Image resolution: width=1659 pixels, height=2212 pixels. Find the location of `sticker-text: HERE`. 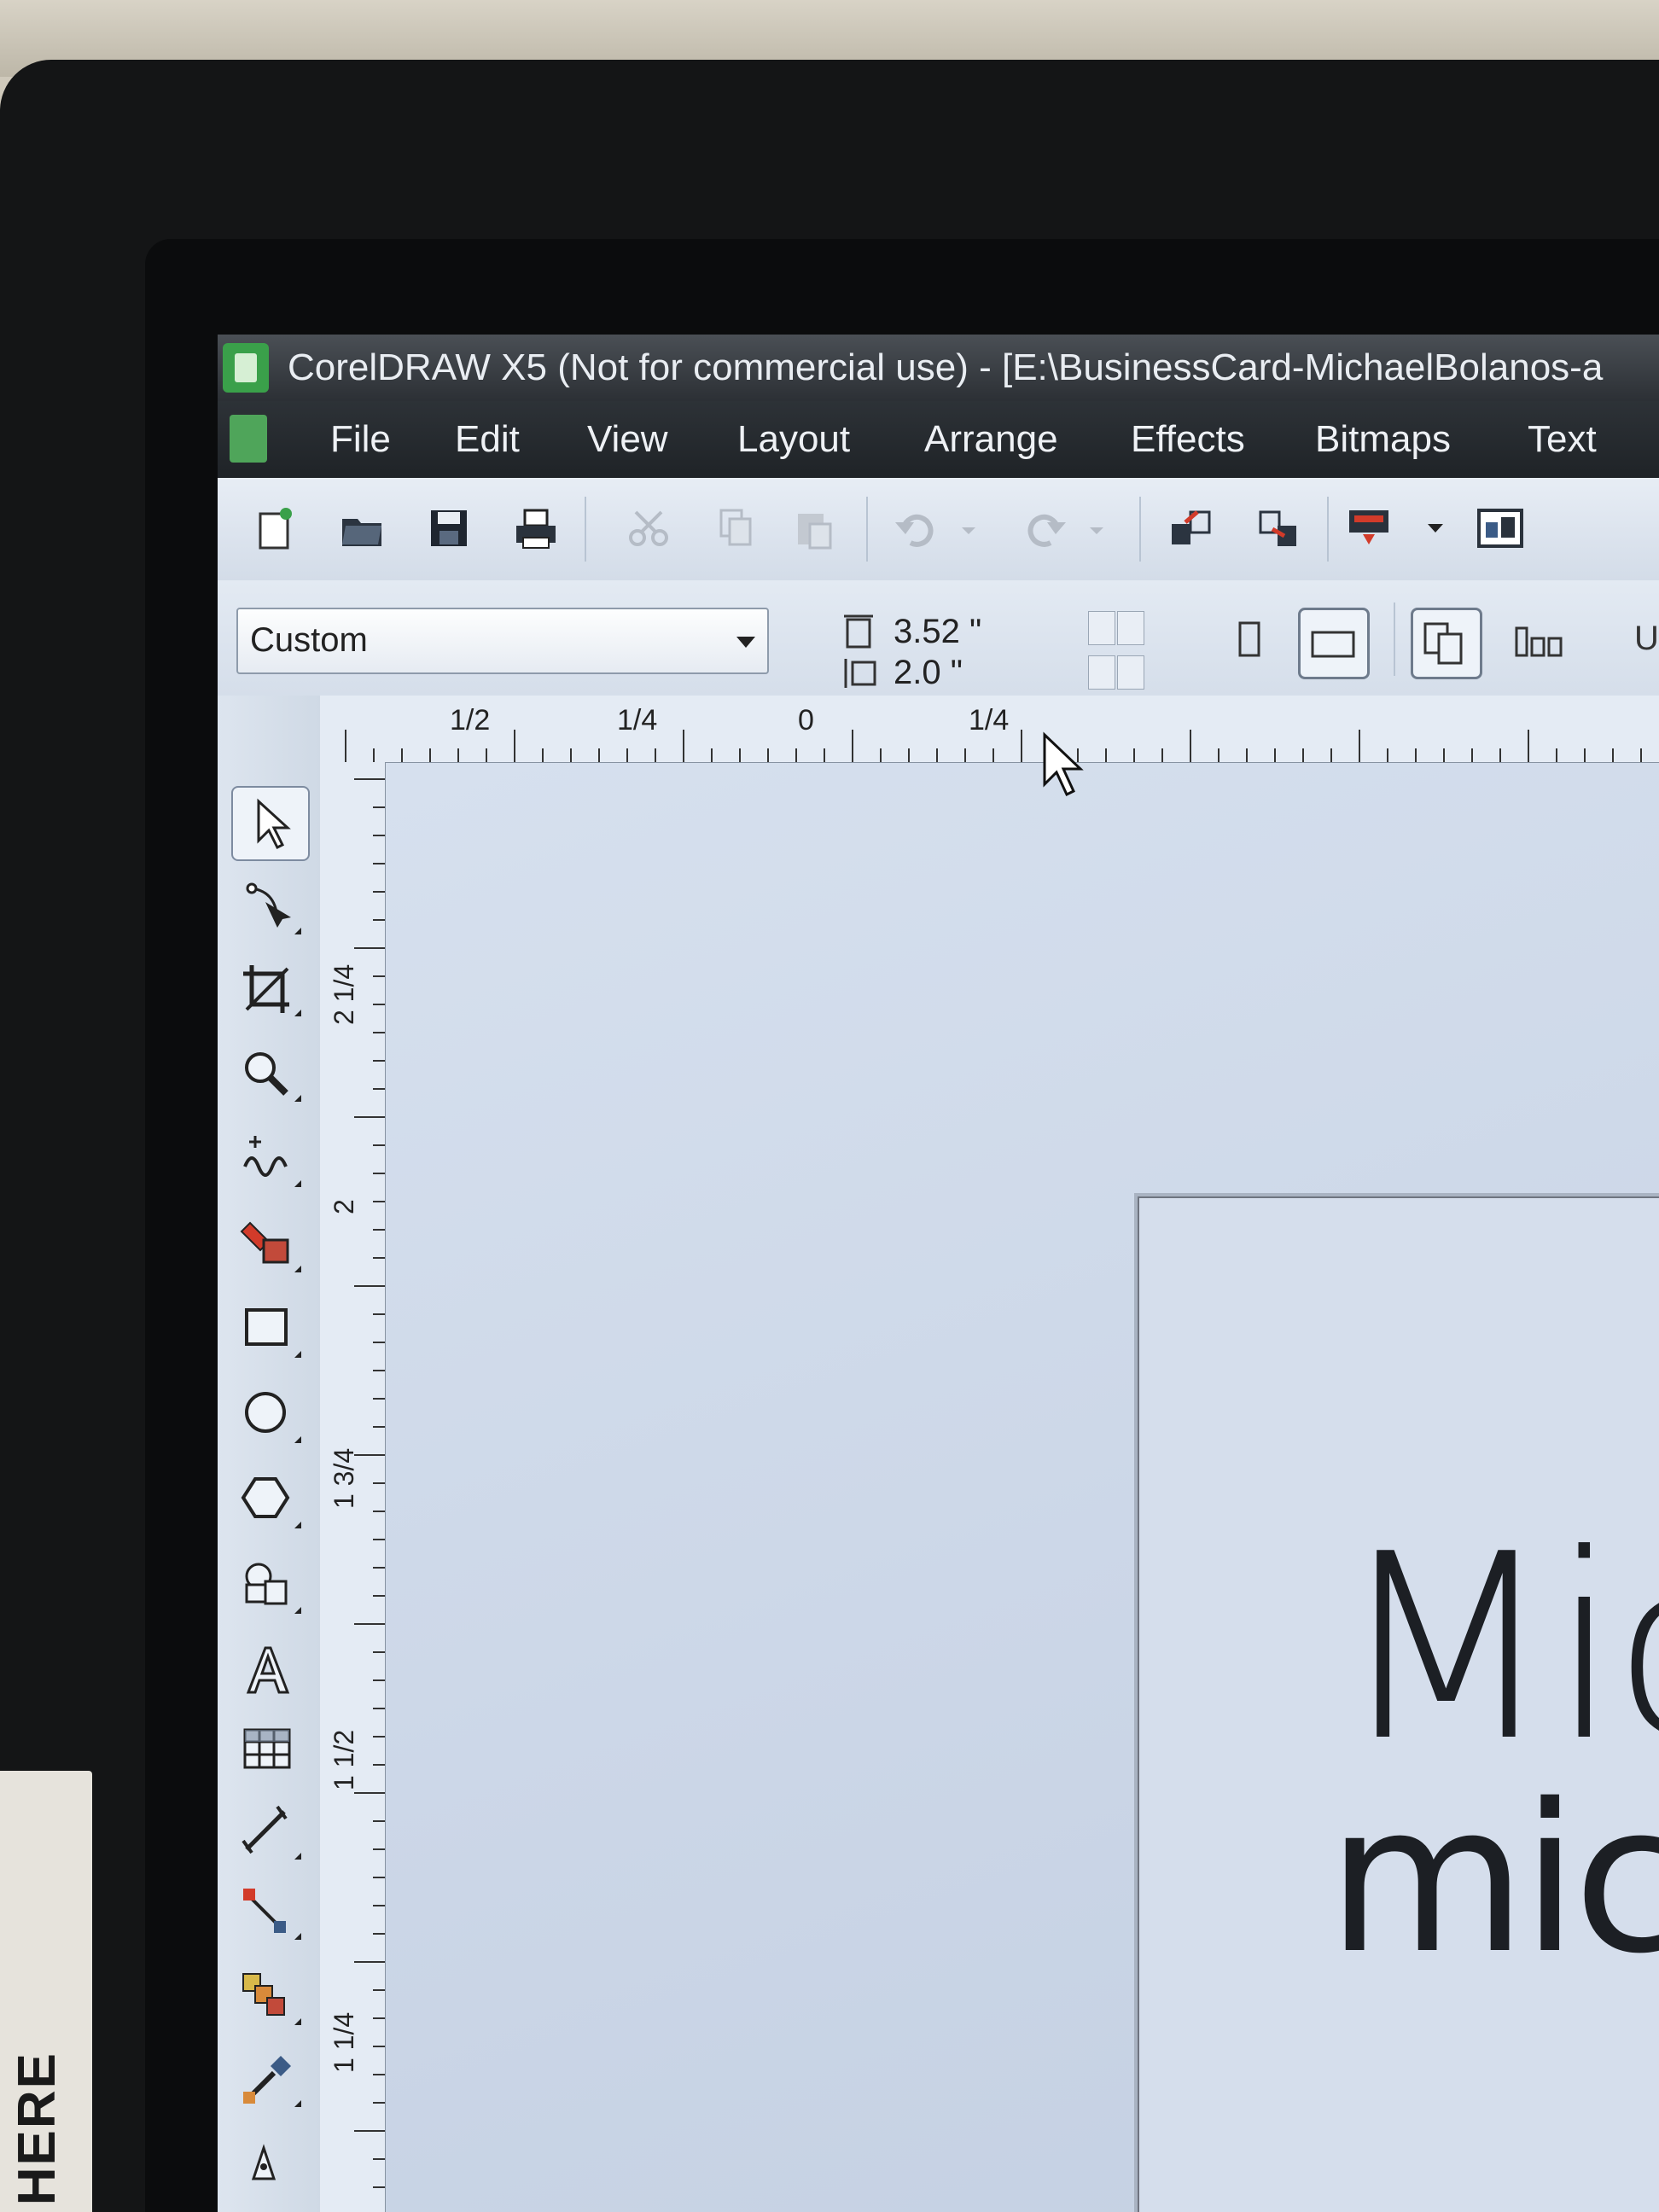

sticker-text: HERE is located at coordinates (37, 2128).